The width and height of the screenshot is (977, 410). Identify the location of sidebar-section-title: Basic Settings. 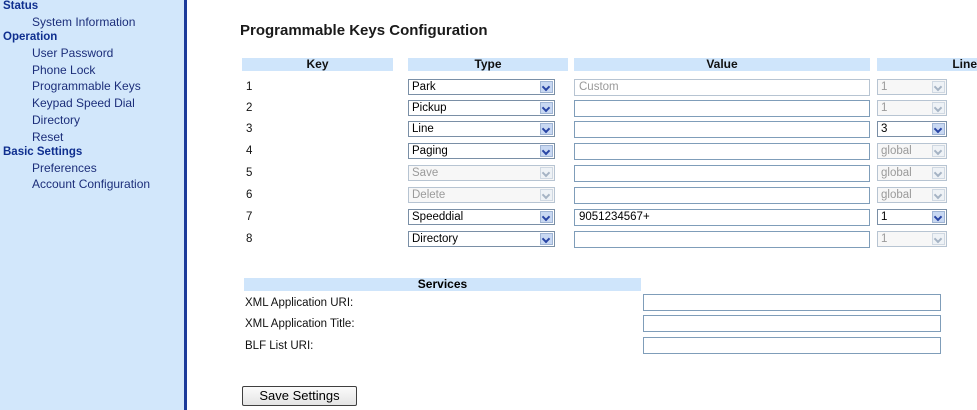
(43, 151).